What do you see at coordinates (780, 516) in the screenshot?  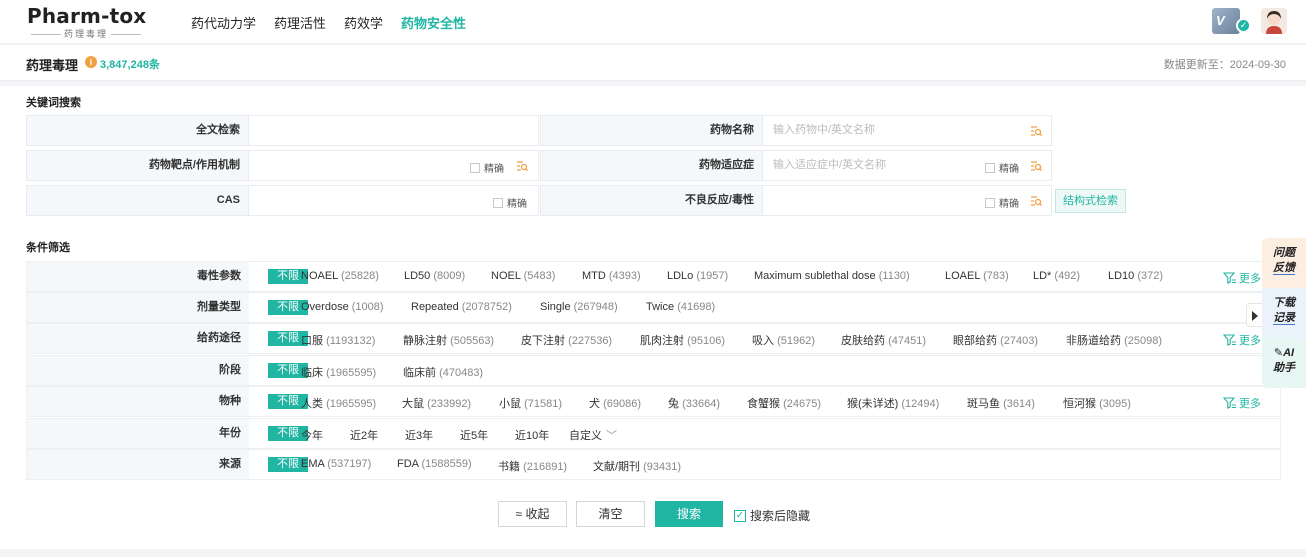 I see `hide-after-search-label: 搜索后隐藏` at bounding box center [780, 516].